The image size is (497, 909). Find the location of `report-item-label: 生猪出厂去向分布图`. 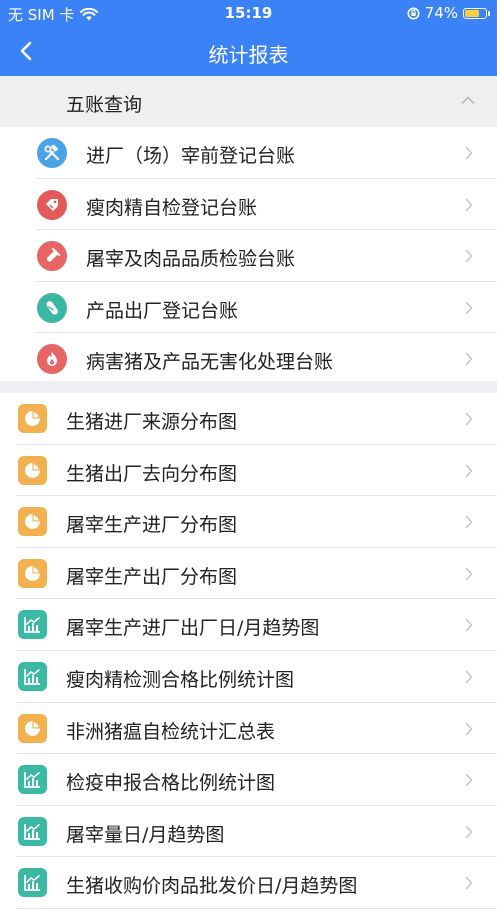

report-item-label: 生猪出厂去向分布图 is located at coordinates (152, 473).